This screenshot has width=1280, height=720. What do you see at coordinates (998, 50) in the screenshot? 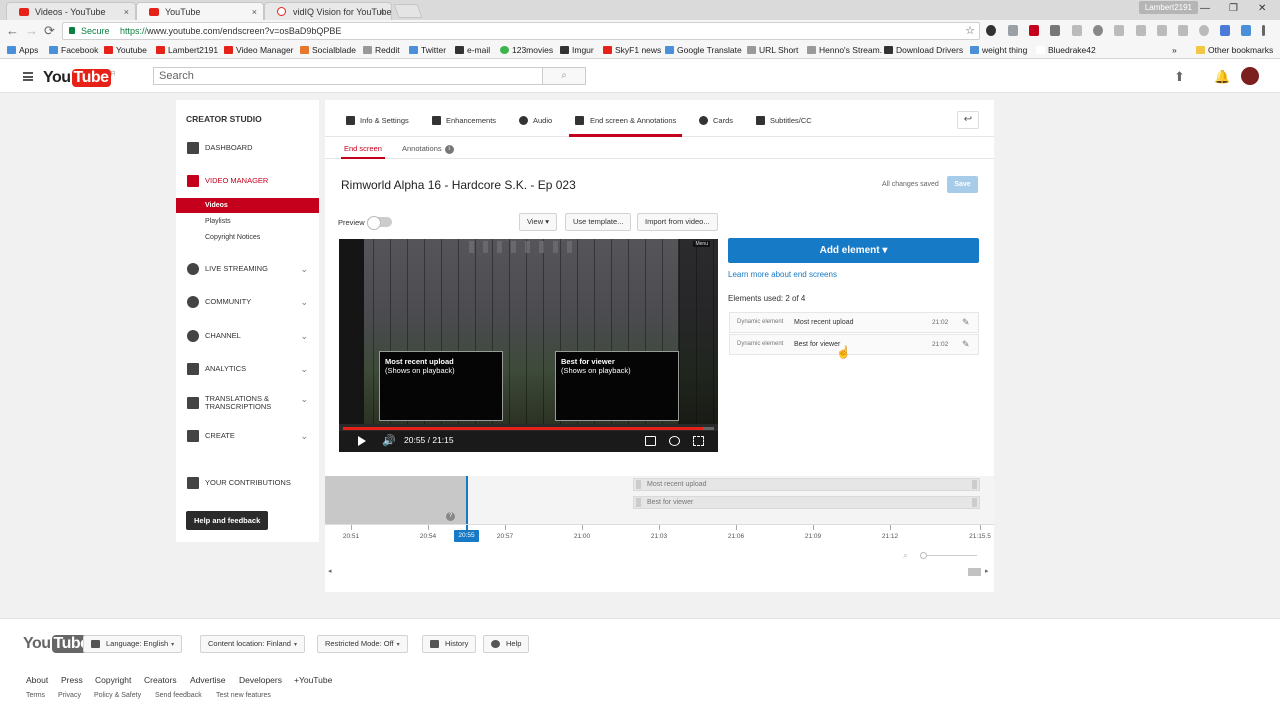
I see `bookmark-weight: weight thing` at bounding box center [998, 50].